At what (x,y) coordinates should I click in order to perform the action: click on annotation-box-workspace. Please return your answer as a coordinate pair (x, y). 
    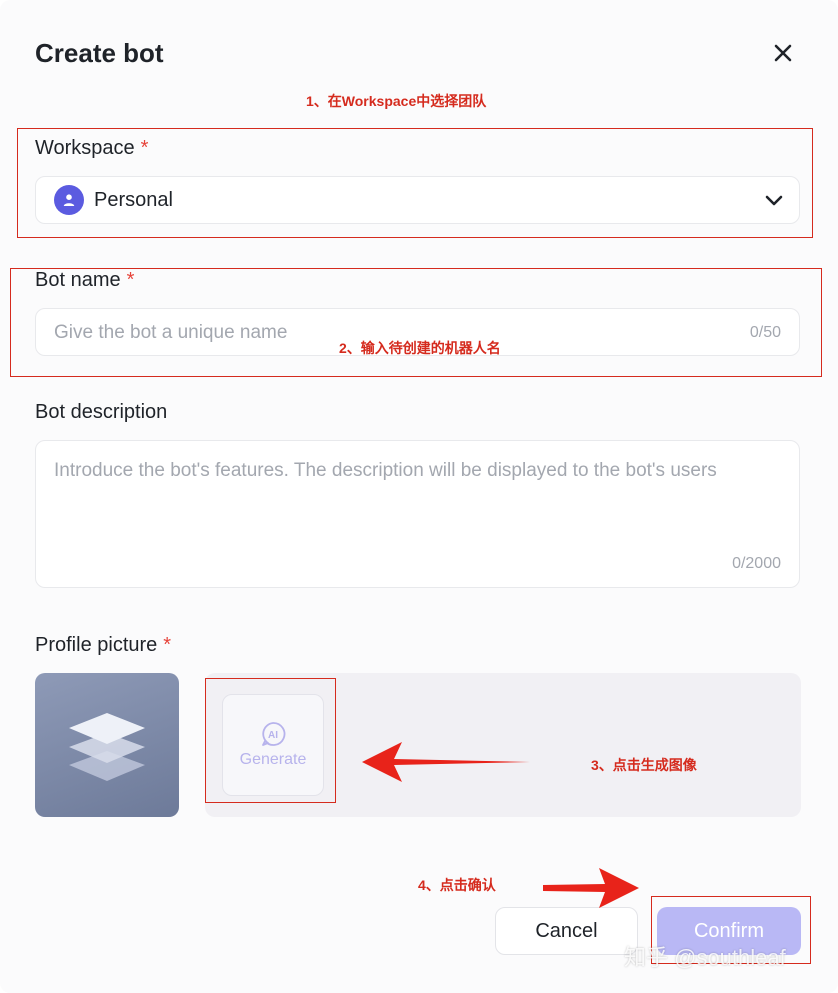
    Looking at the image, I should click on (415, 183).